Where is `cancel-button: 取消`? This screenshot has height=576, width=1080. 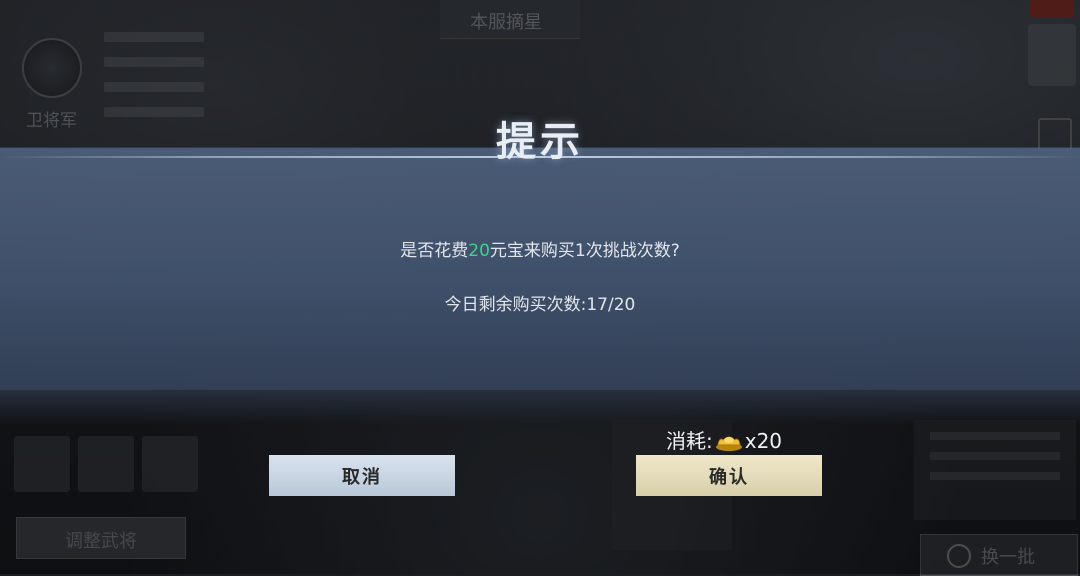
cancel-button: 取消 is located at coordinates (362, 475).